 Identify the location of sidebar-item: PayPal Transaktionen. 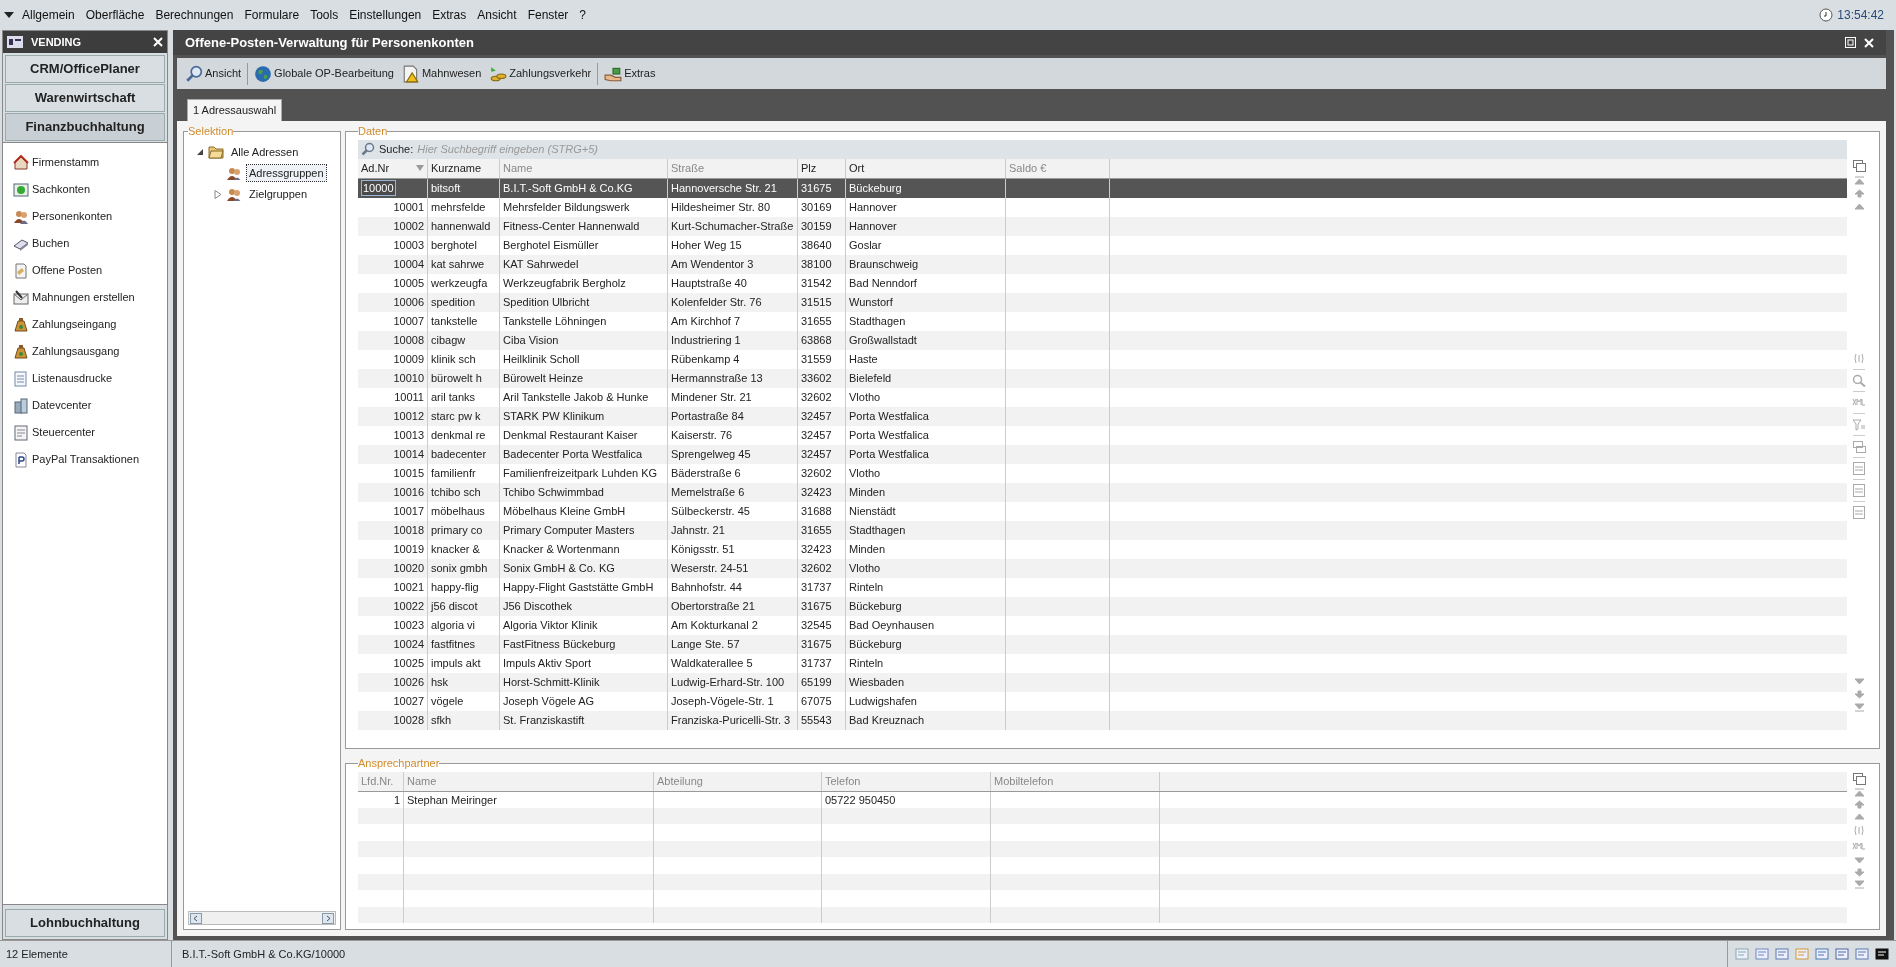
(85, 459).